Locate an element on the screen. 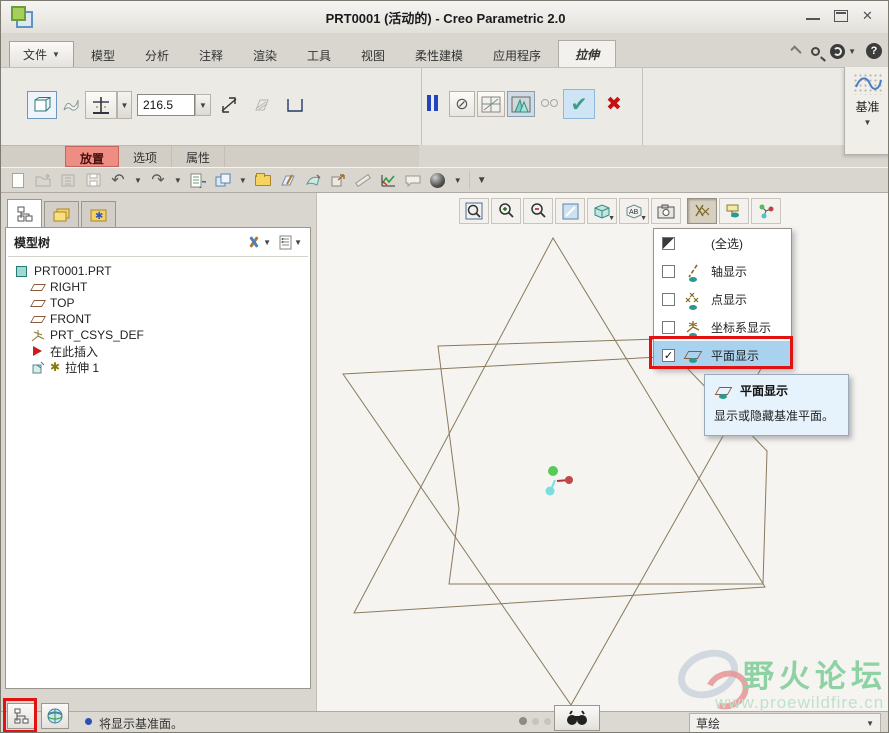 This screenshot has width=889, height=733. zoom-fit-button is located at coordinates (474, 211).